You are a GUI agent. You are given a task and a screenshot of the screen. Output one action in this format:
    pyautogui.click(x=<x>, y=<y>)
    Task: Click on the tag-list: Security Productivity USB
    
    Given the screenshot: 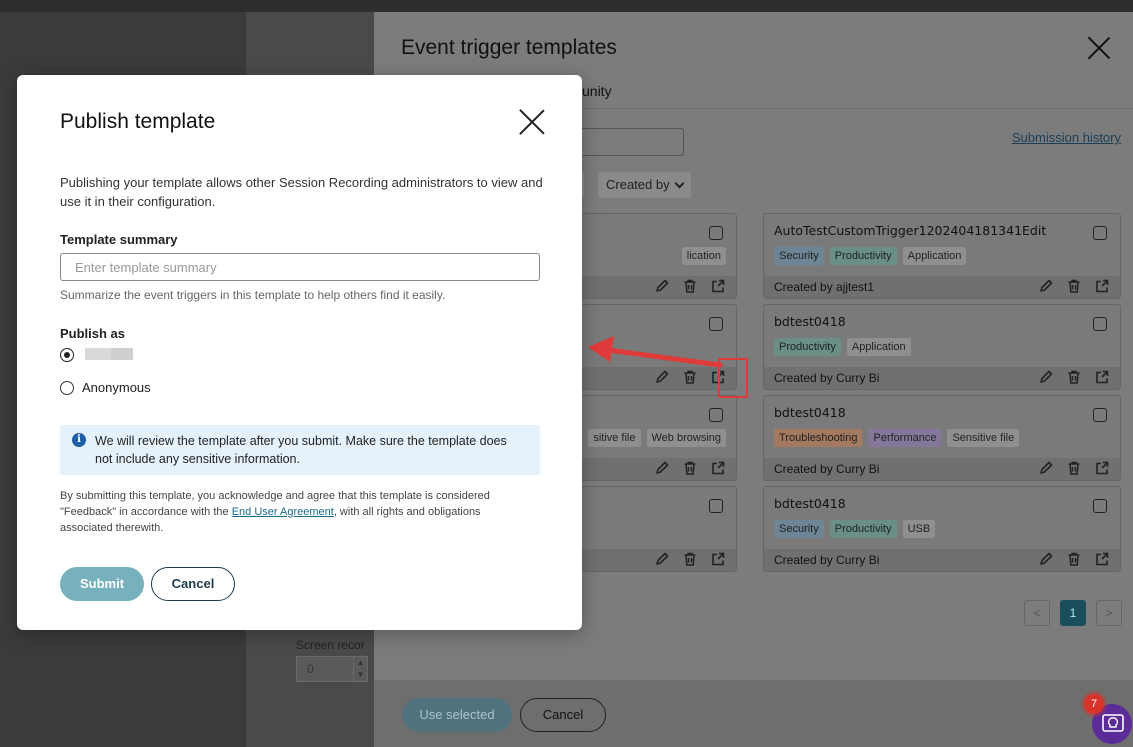 What is the action you would take?
    pyautogui.click(x=855, y=529)
    